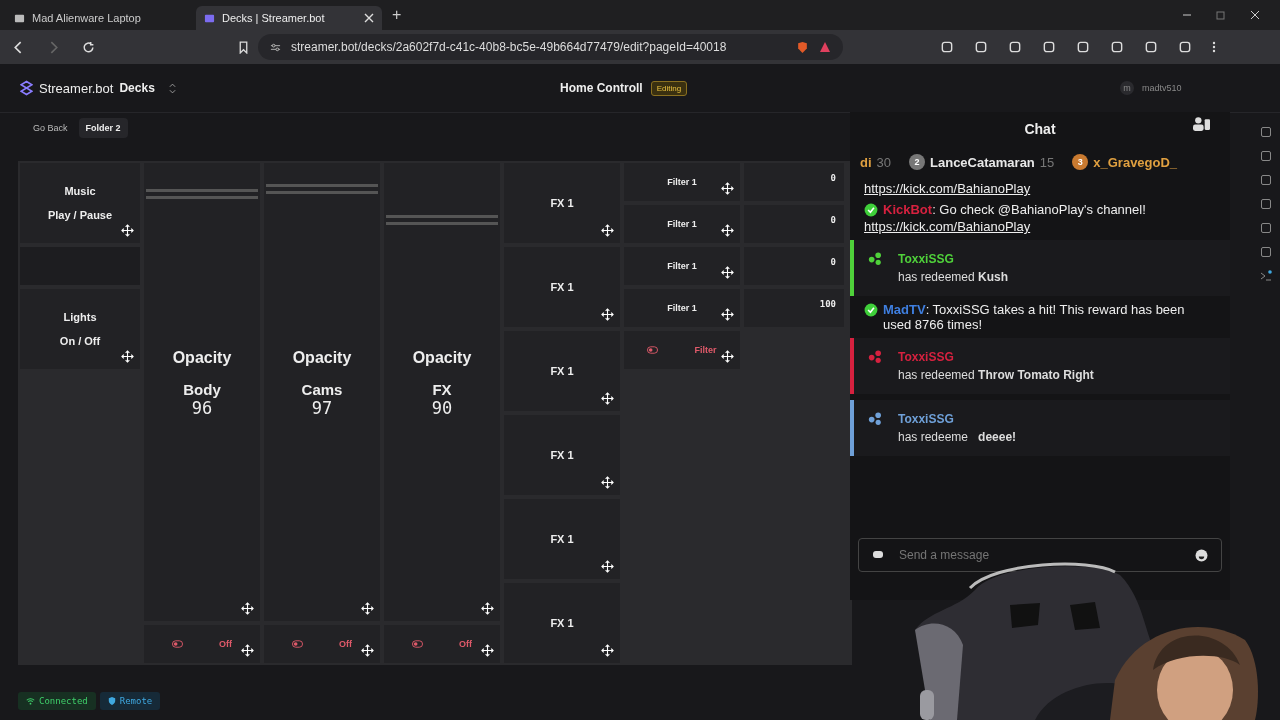  I want to click on deck-title: Home Controll, so click(601, 88).